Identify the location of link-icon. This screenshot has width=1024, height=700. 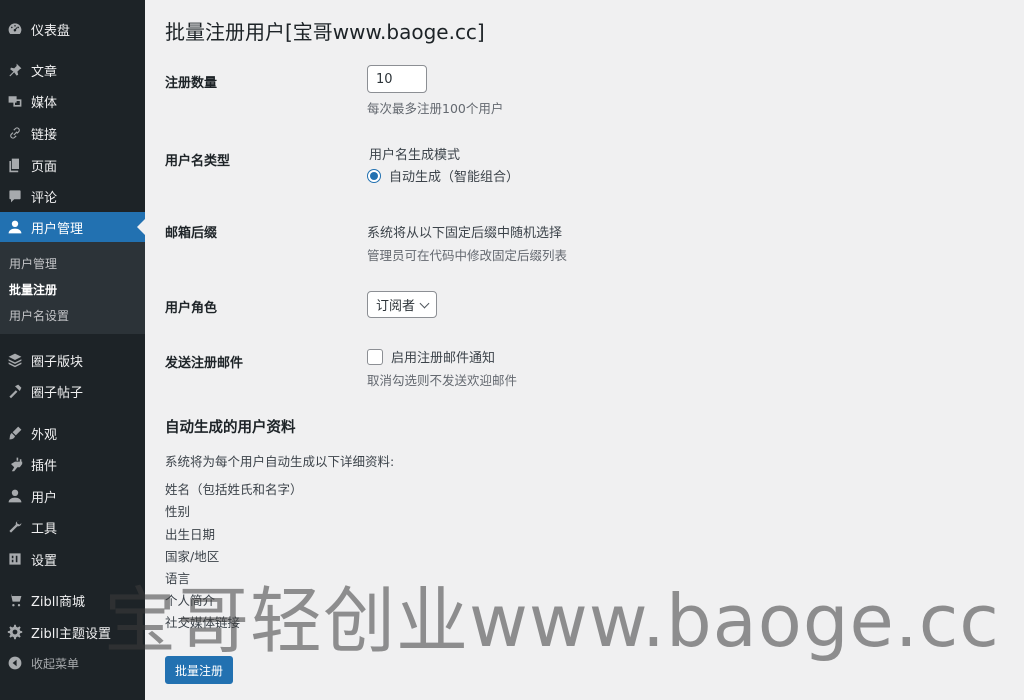
(15, 133).